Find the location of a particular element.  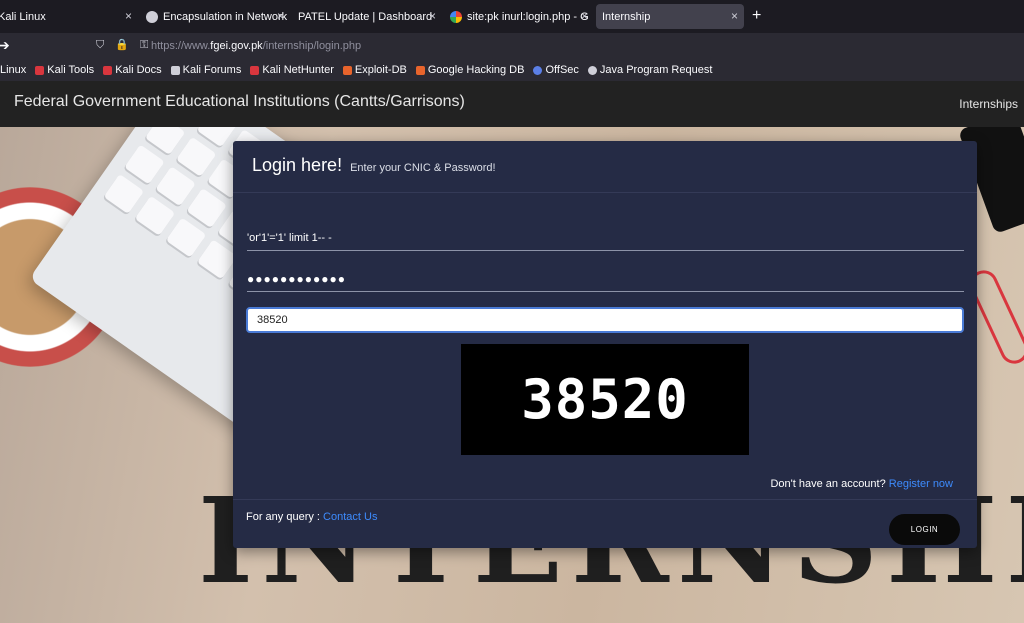

bookmark-kali-nethunter: Kali NetHunter is located at coordinates (292, 70).